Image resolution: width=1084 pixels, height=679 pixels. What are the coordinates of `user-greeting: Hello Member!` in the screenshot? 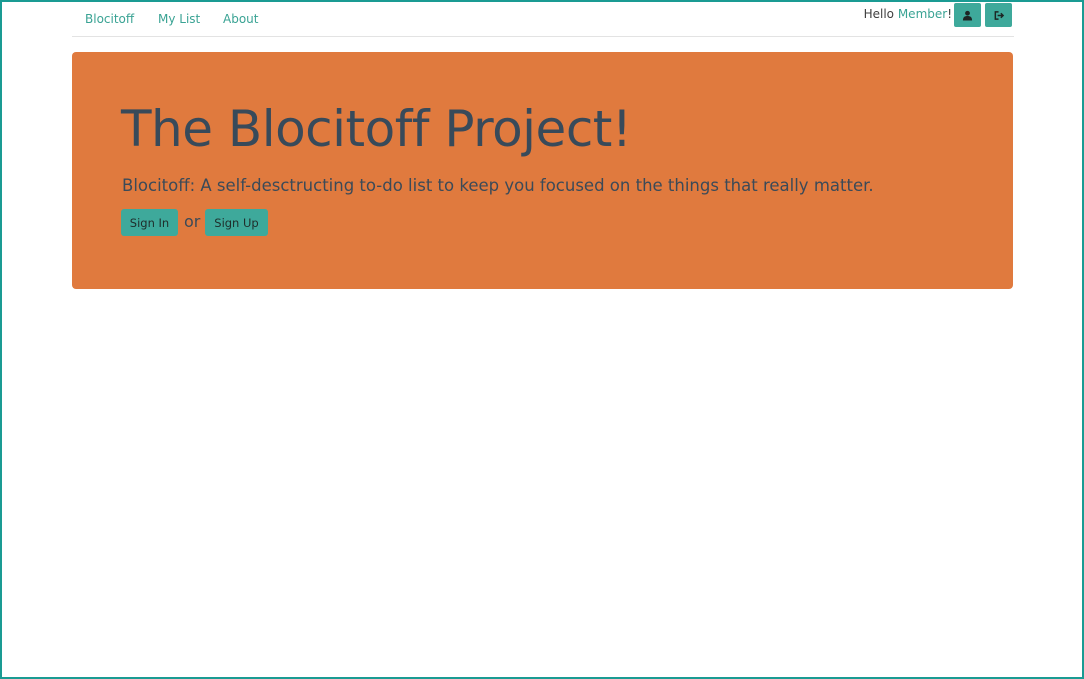 It's located at (908, 14).